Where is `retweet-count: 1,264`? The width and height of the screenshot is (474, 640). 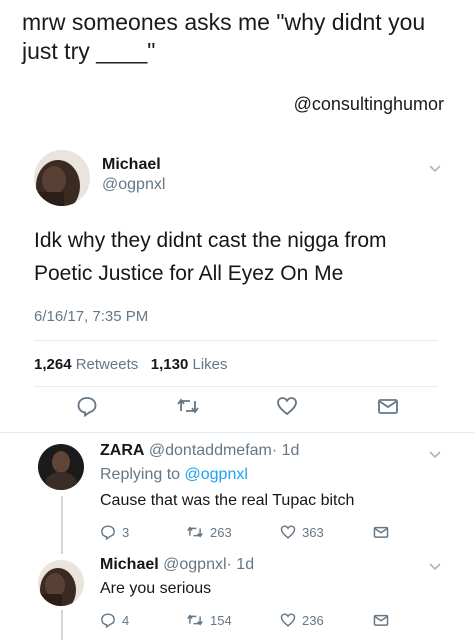 retweet-count: 1,264 is located at coordinates (53, 364).